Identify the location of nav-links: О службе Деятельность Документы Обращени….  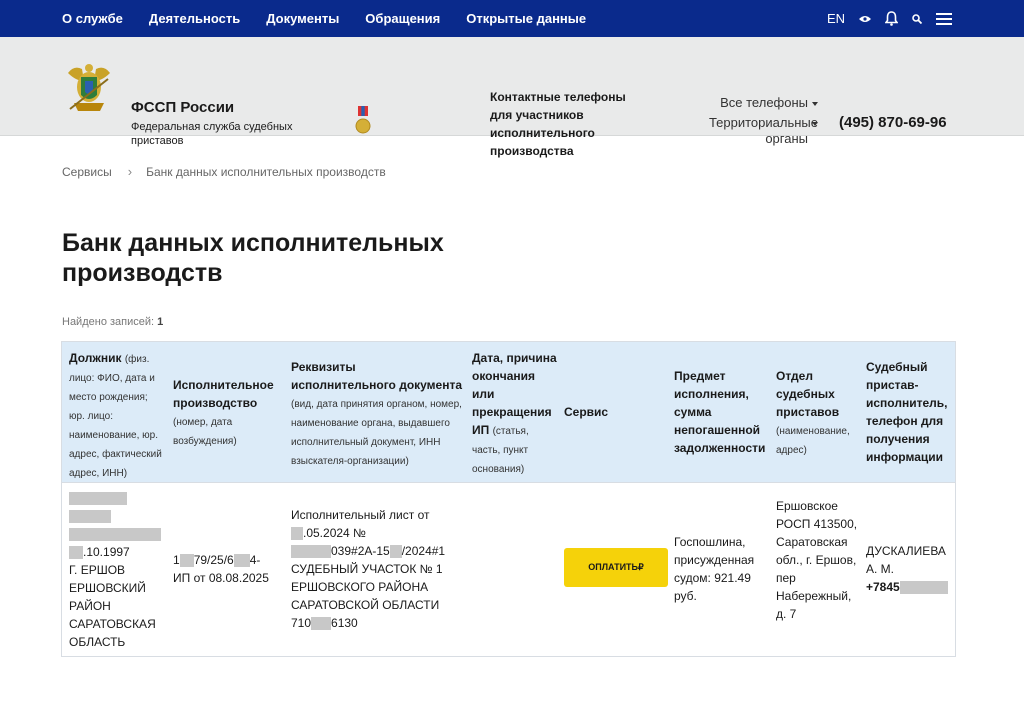
(324, 18).